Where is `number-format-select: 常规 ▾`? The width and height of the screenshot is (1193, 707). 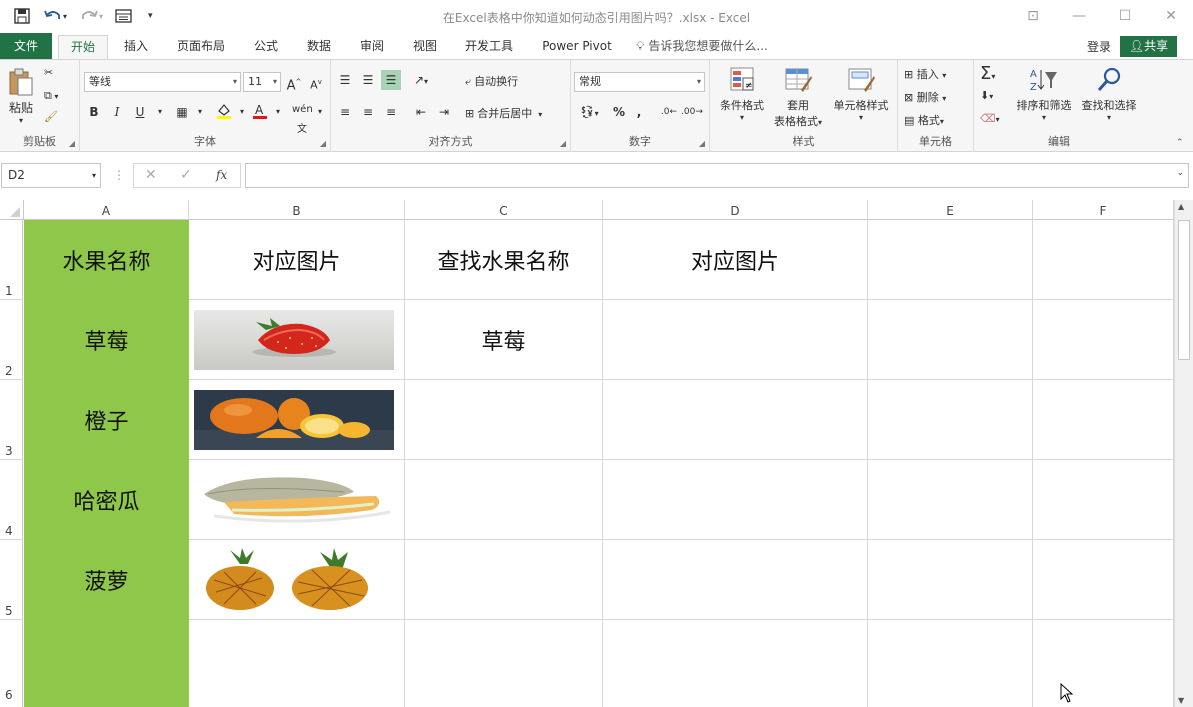
number-format-select: 常规 ▾ is located at coordinates (639, 82).